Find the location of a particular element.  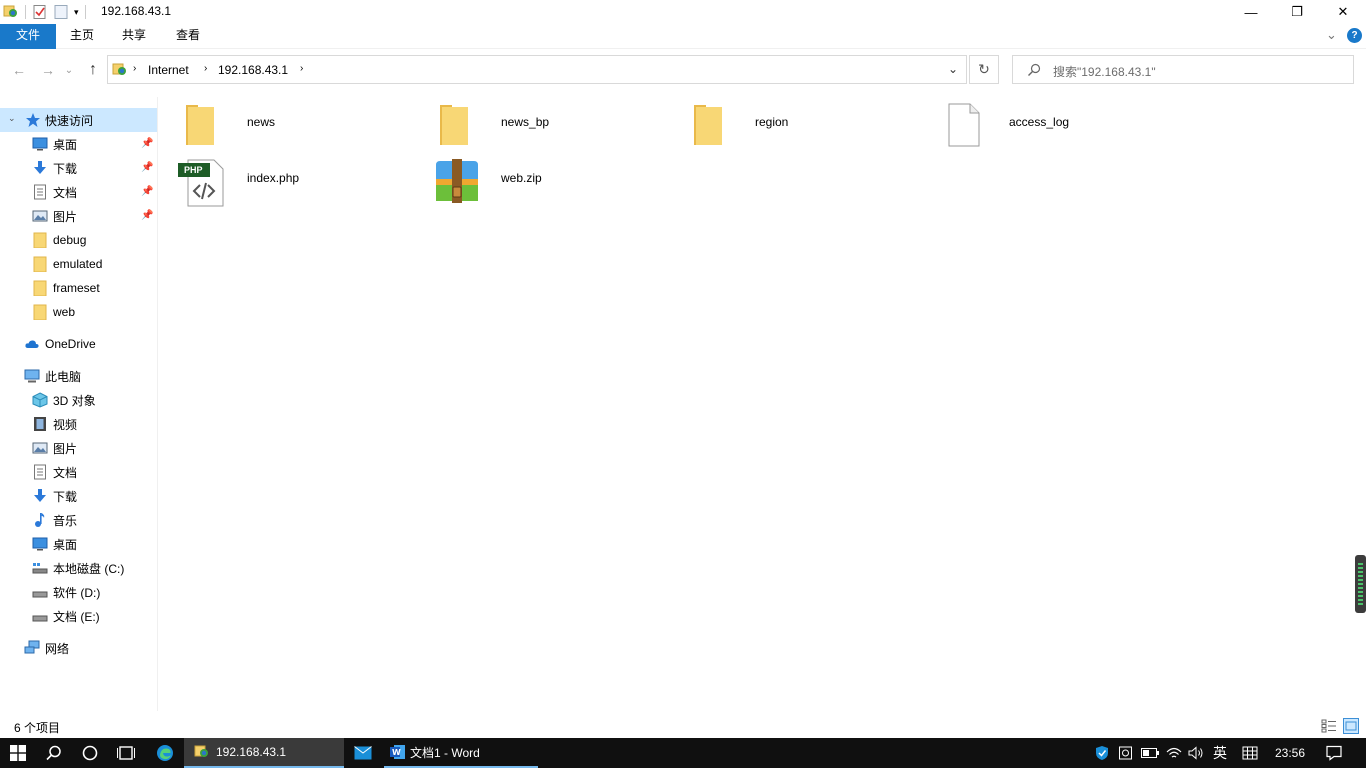

file-name: web.zip is located at coordinates (521, 178).